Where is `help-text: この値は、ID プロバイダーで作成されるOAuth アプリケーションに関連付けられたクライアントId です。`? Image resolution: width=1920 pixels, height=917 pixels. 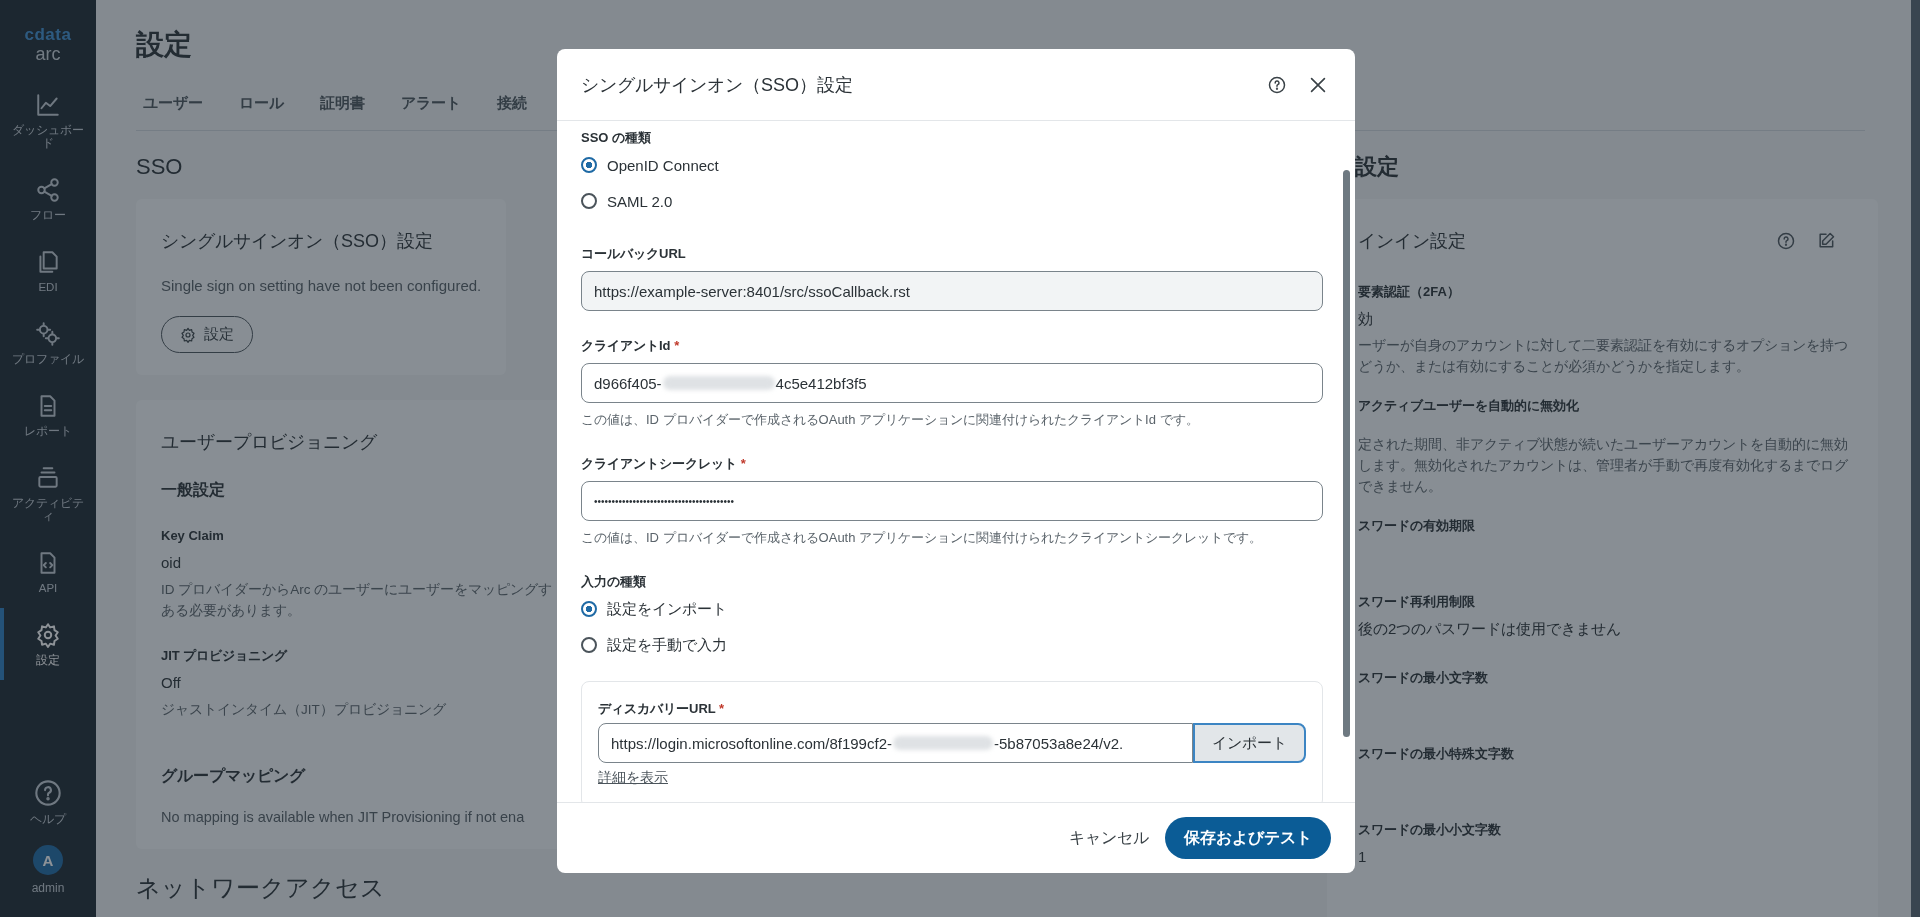
help-text: この値は、ID プロバイダーで作成されるOAuth アプリケーションに関連付けられたクライアントId です。 is located at coordinates (890, 420).